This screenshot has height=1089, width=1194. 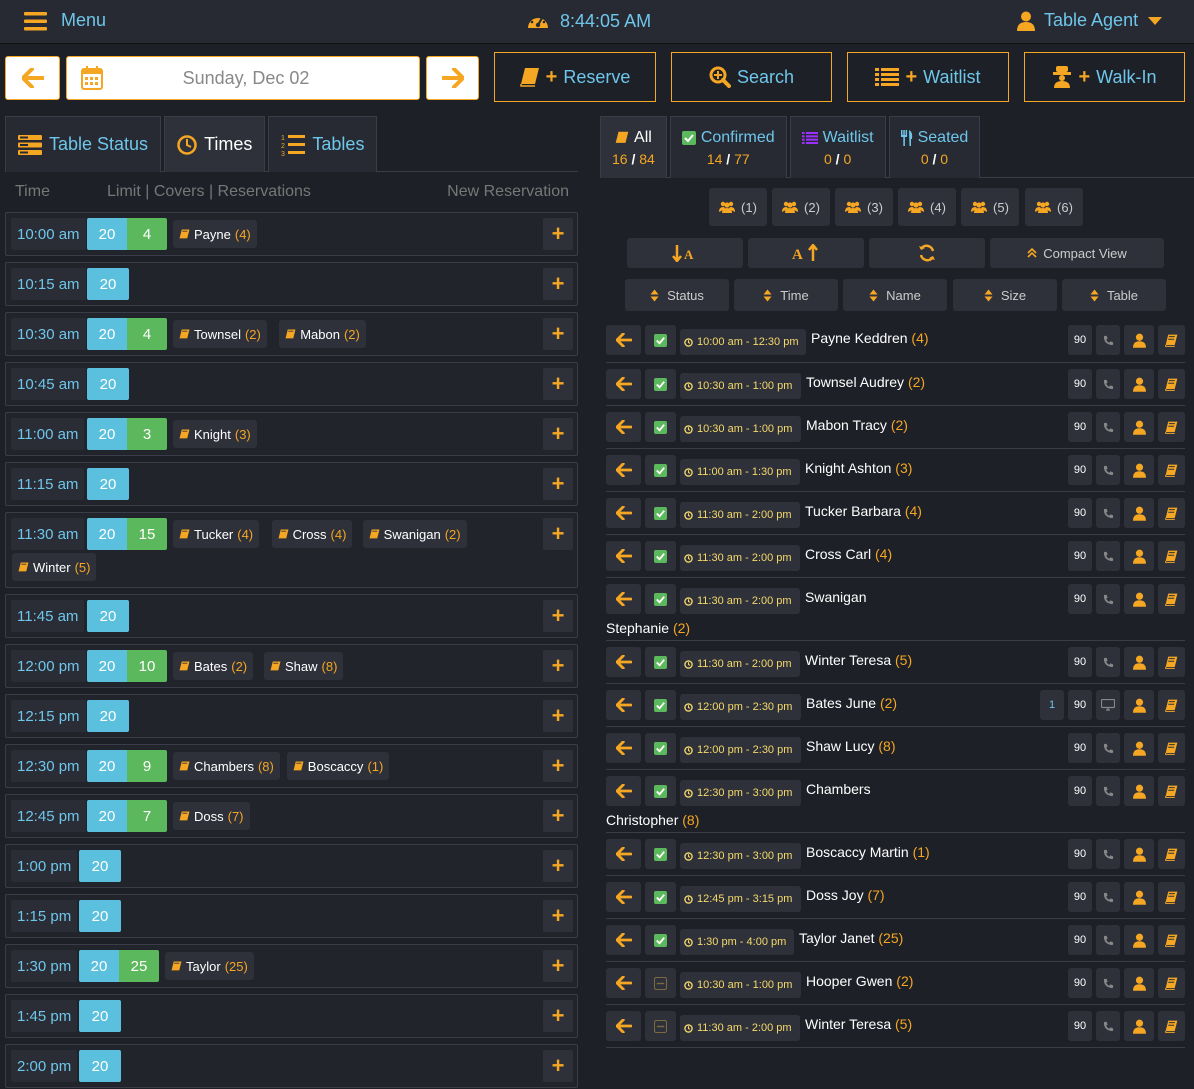 What do you see at coordinates (895, 427) in the screenshot?
I see `reservation-row: 10:30 am - 1:00 pm Mabon Tracy (2) 90` at bounding box center [895, 427].